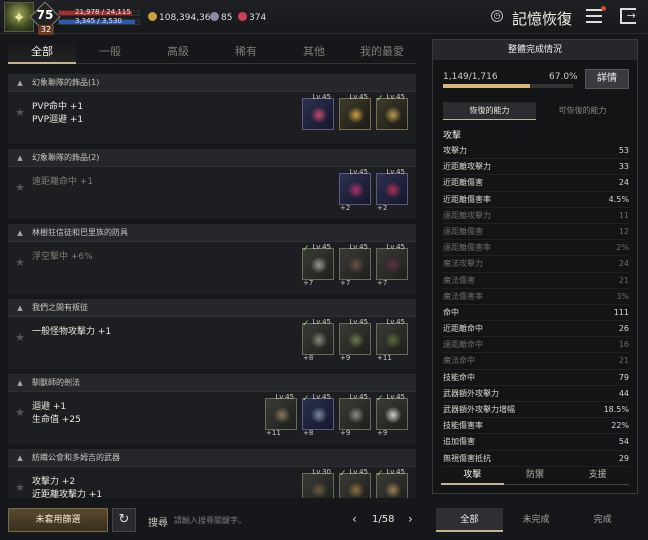 Image resolution: width=648 pixels, height=540 pixels. Describe the element at coordinates (463, 183) in the screenshot. I see `stat-name: 近距離傷害` at that location.